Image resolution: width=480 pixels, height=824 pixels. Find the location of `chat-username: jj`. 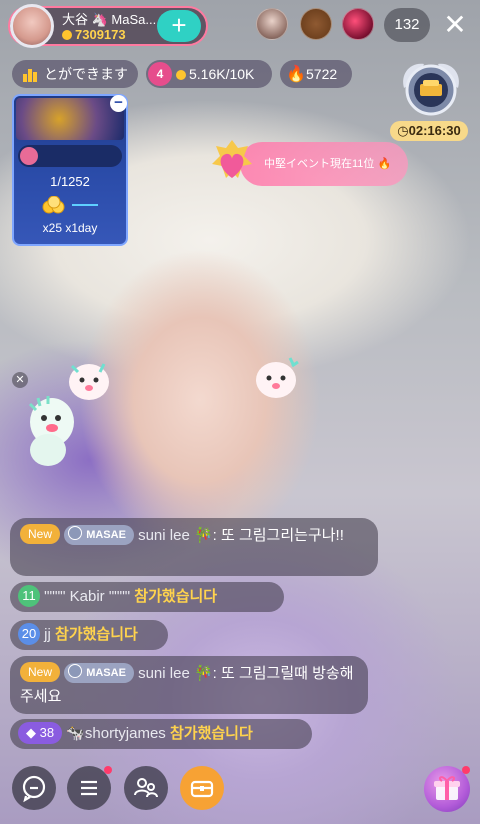

chat-username: jj is located at coordinates (47, 634).